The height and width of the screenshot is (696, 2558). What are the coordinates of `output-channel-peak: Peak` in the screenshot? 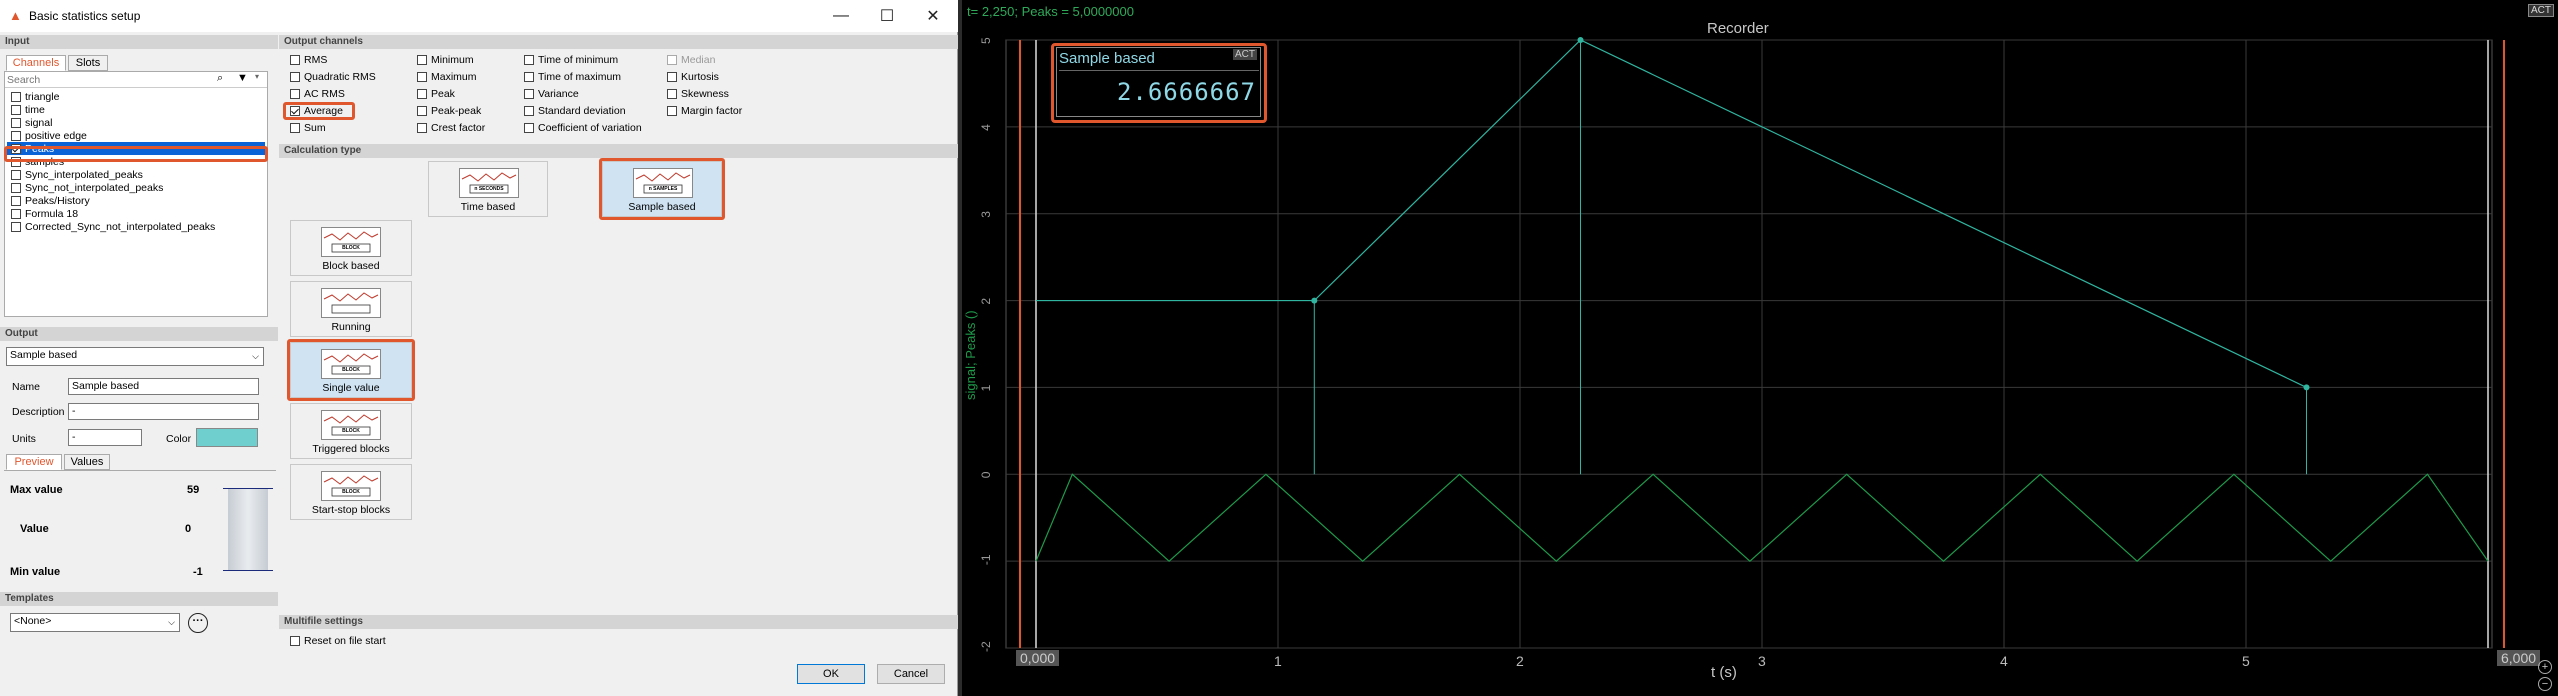 It's located at (436, 94).